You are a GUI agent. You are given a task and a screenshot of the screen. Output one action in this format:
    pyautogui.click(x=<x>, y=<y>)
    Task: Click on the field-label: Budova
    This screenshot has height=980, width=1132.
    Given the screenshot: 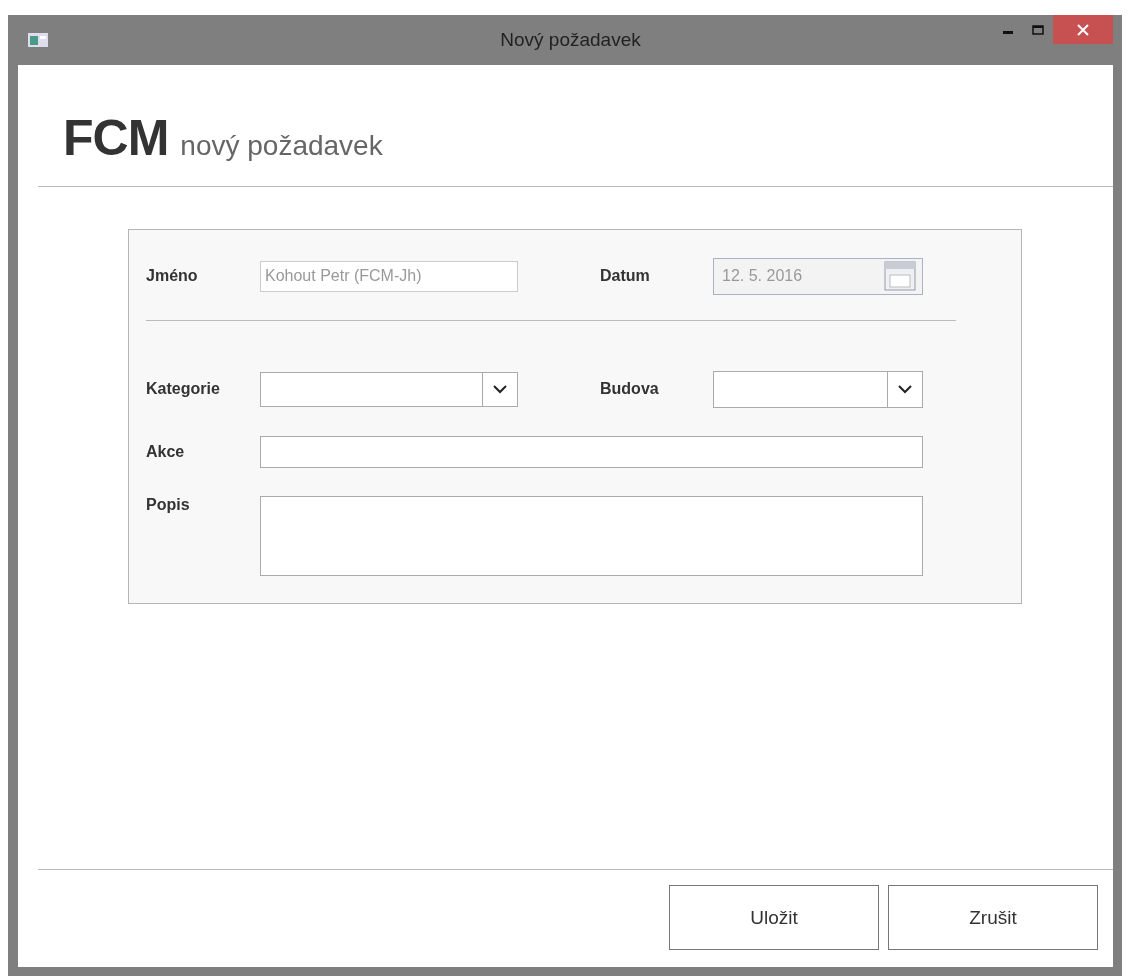 What is the action you would take?
    pyautogui.click(x=630, y=389)
    